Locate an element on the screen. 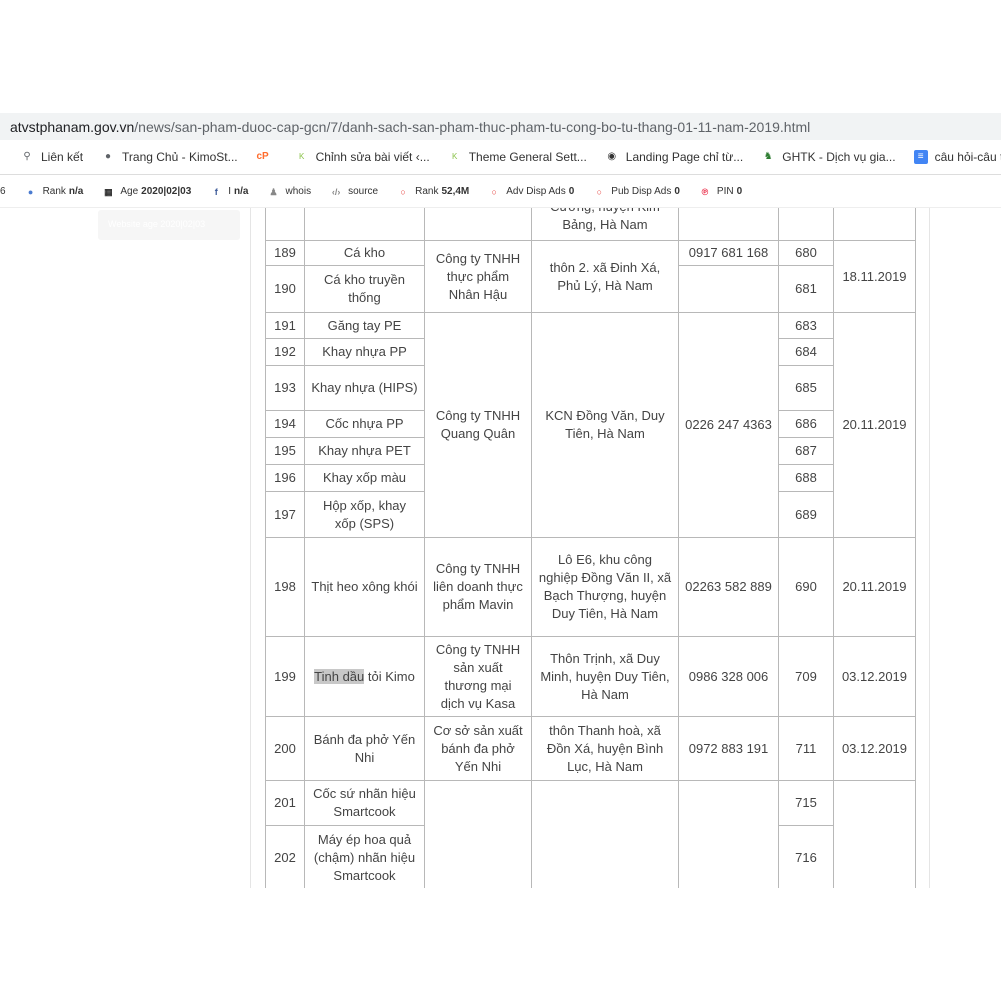 This screenshot has height=1001, width=1001. phone-cell: 0917 681 168 is located at coordinates (728, 253).